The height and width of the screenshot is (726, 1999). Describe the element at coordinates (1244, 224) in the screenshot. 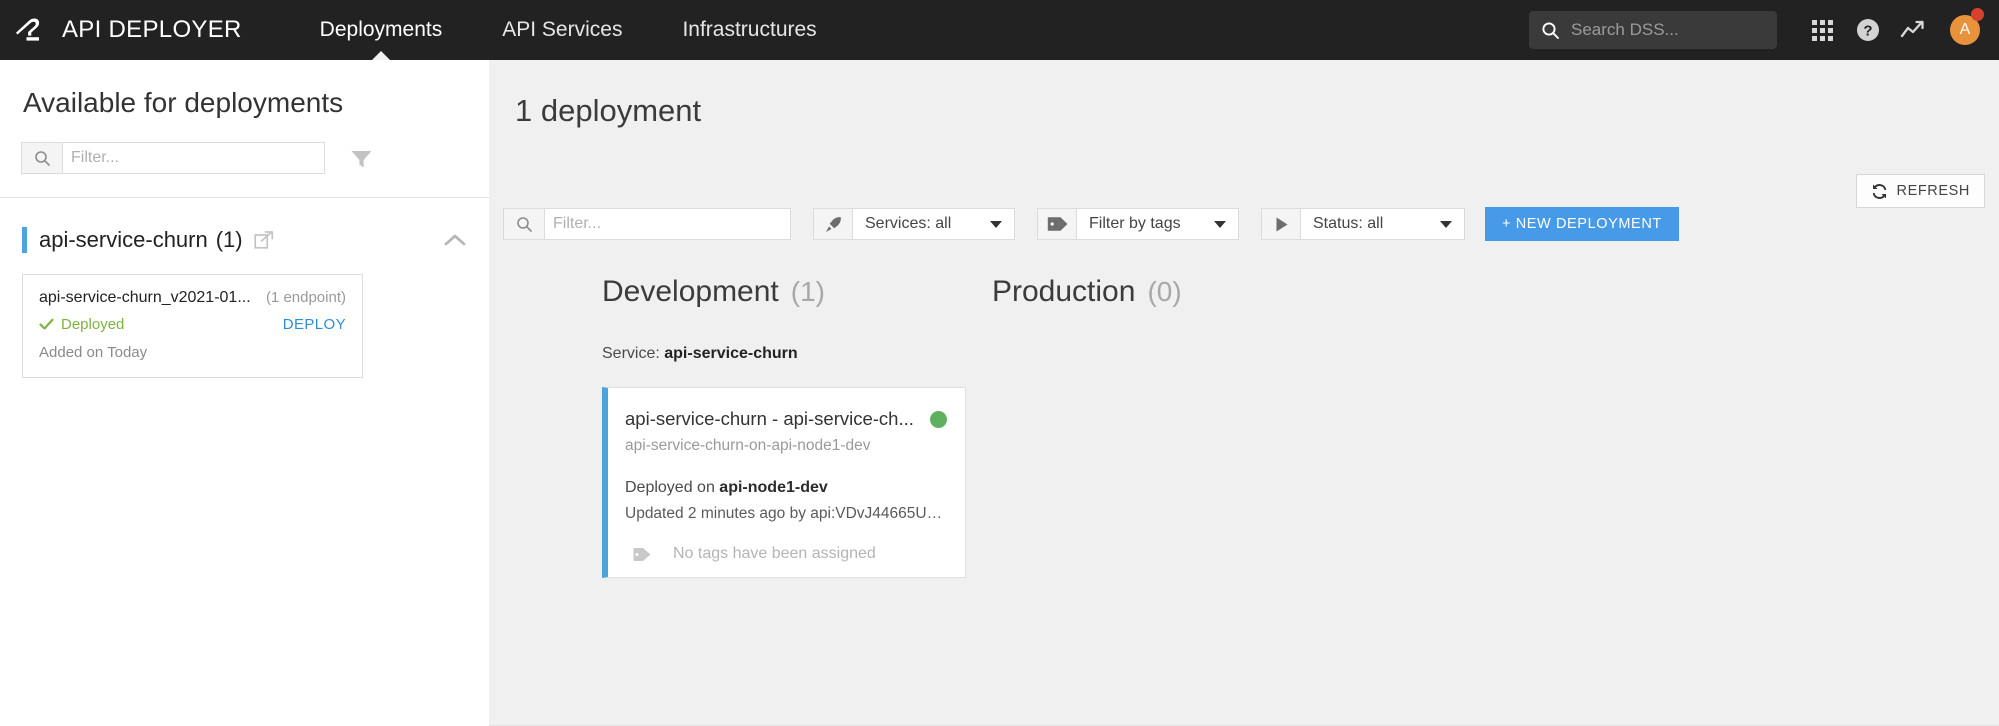

I see `deployments-toolbar: Services: all Filter by tags` at that location.